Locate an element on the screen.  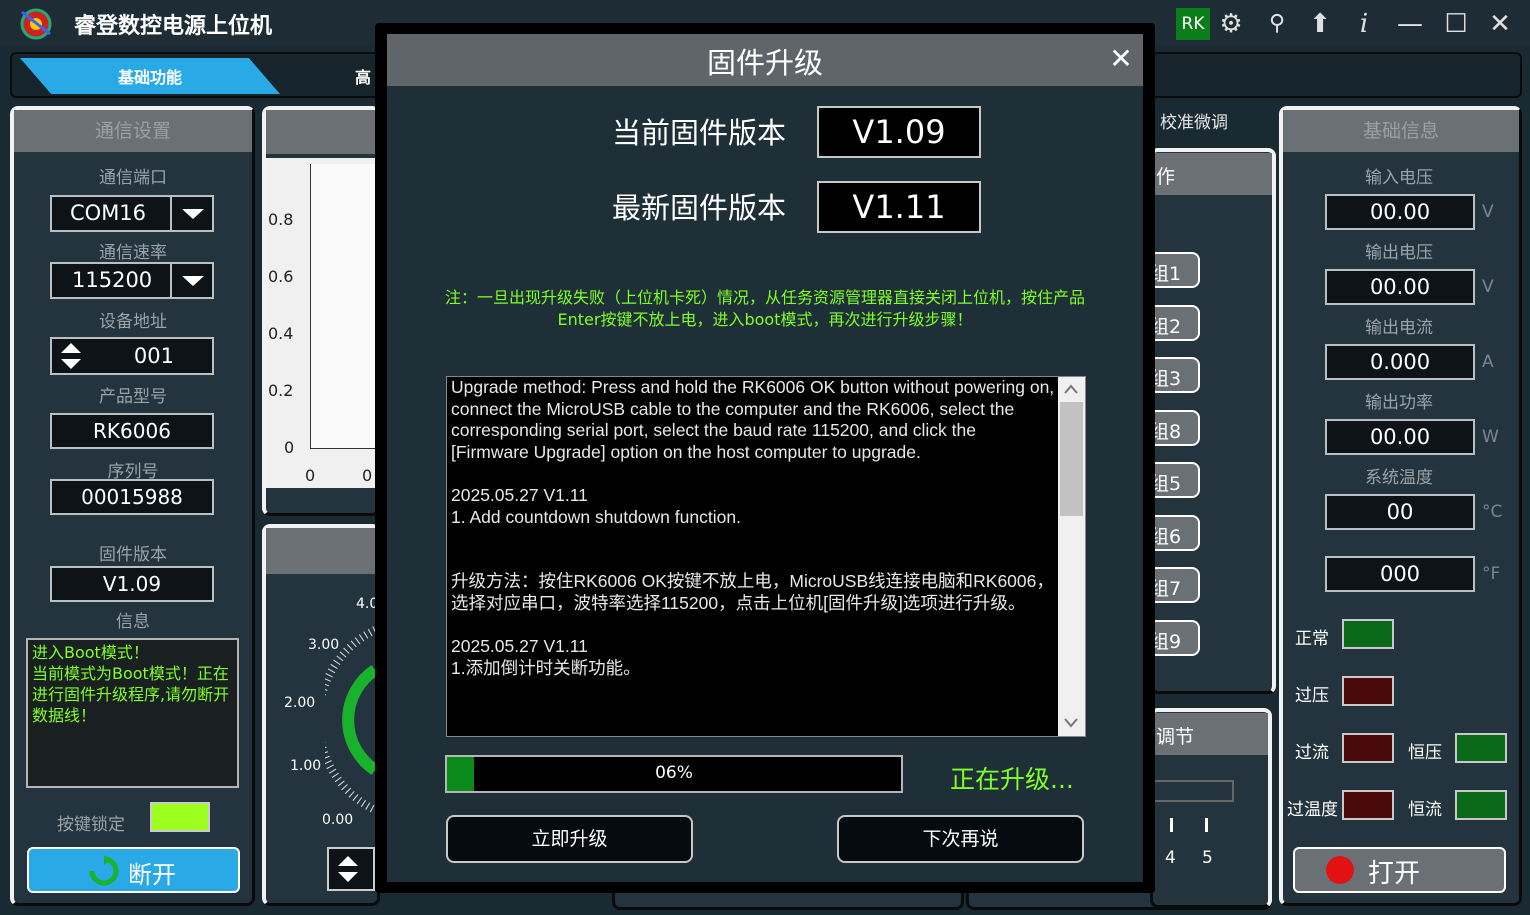
status-ocp-label: 过流 is located at coordinates (1312, 753).